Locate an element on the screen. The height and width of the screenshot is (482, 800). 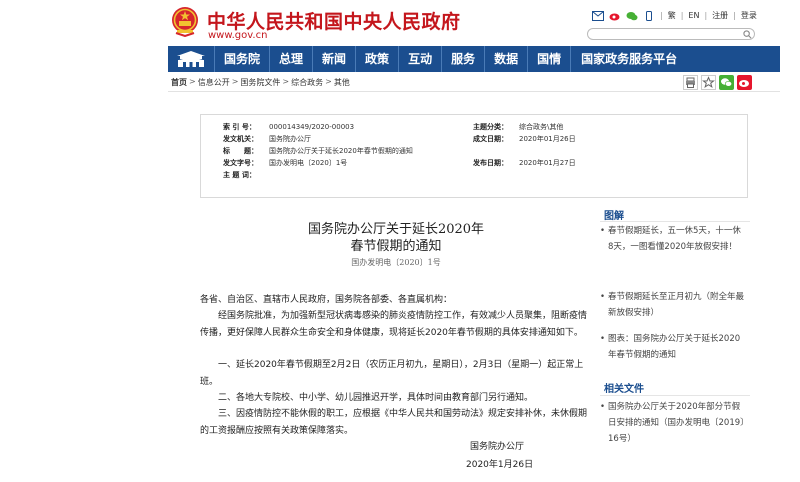
meta-title: 标 题： 国务院办公厅关于延长2020年春节假期的通知 is located at coordinates (318, 151).